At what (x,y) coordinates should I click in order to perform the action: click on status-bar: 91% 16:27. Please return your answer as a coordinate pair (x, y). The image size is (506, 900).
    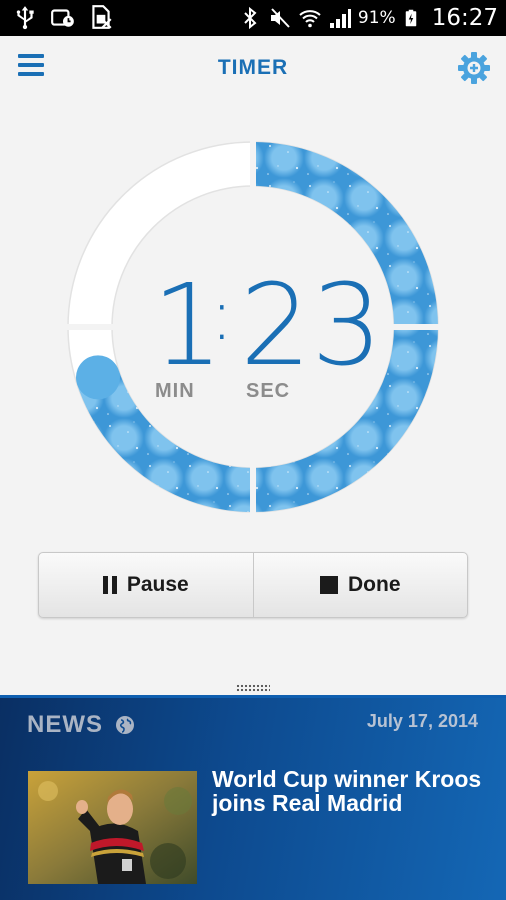
    Looking at the image, I should click on (253, 18).